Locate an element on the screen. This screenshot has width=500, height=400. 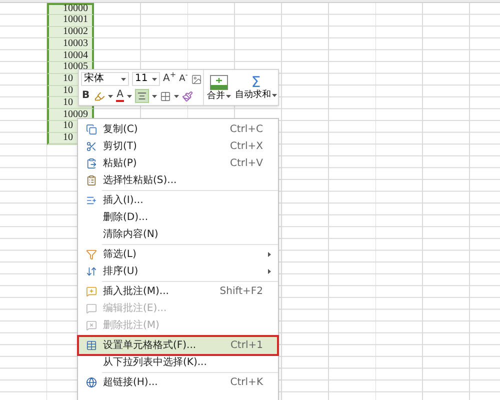
table-cell: 10009 is located at coordinates (70, 115).